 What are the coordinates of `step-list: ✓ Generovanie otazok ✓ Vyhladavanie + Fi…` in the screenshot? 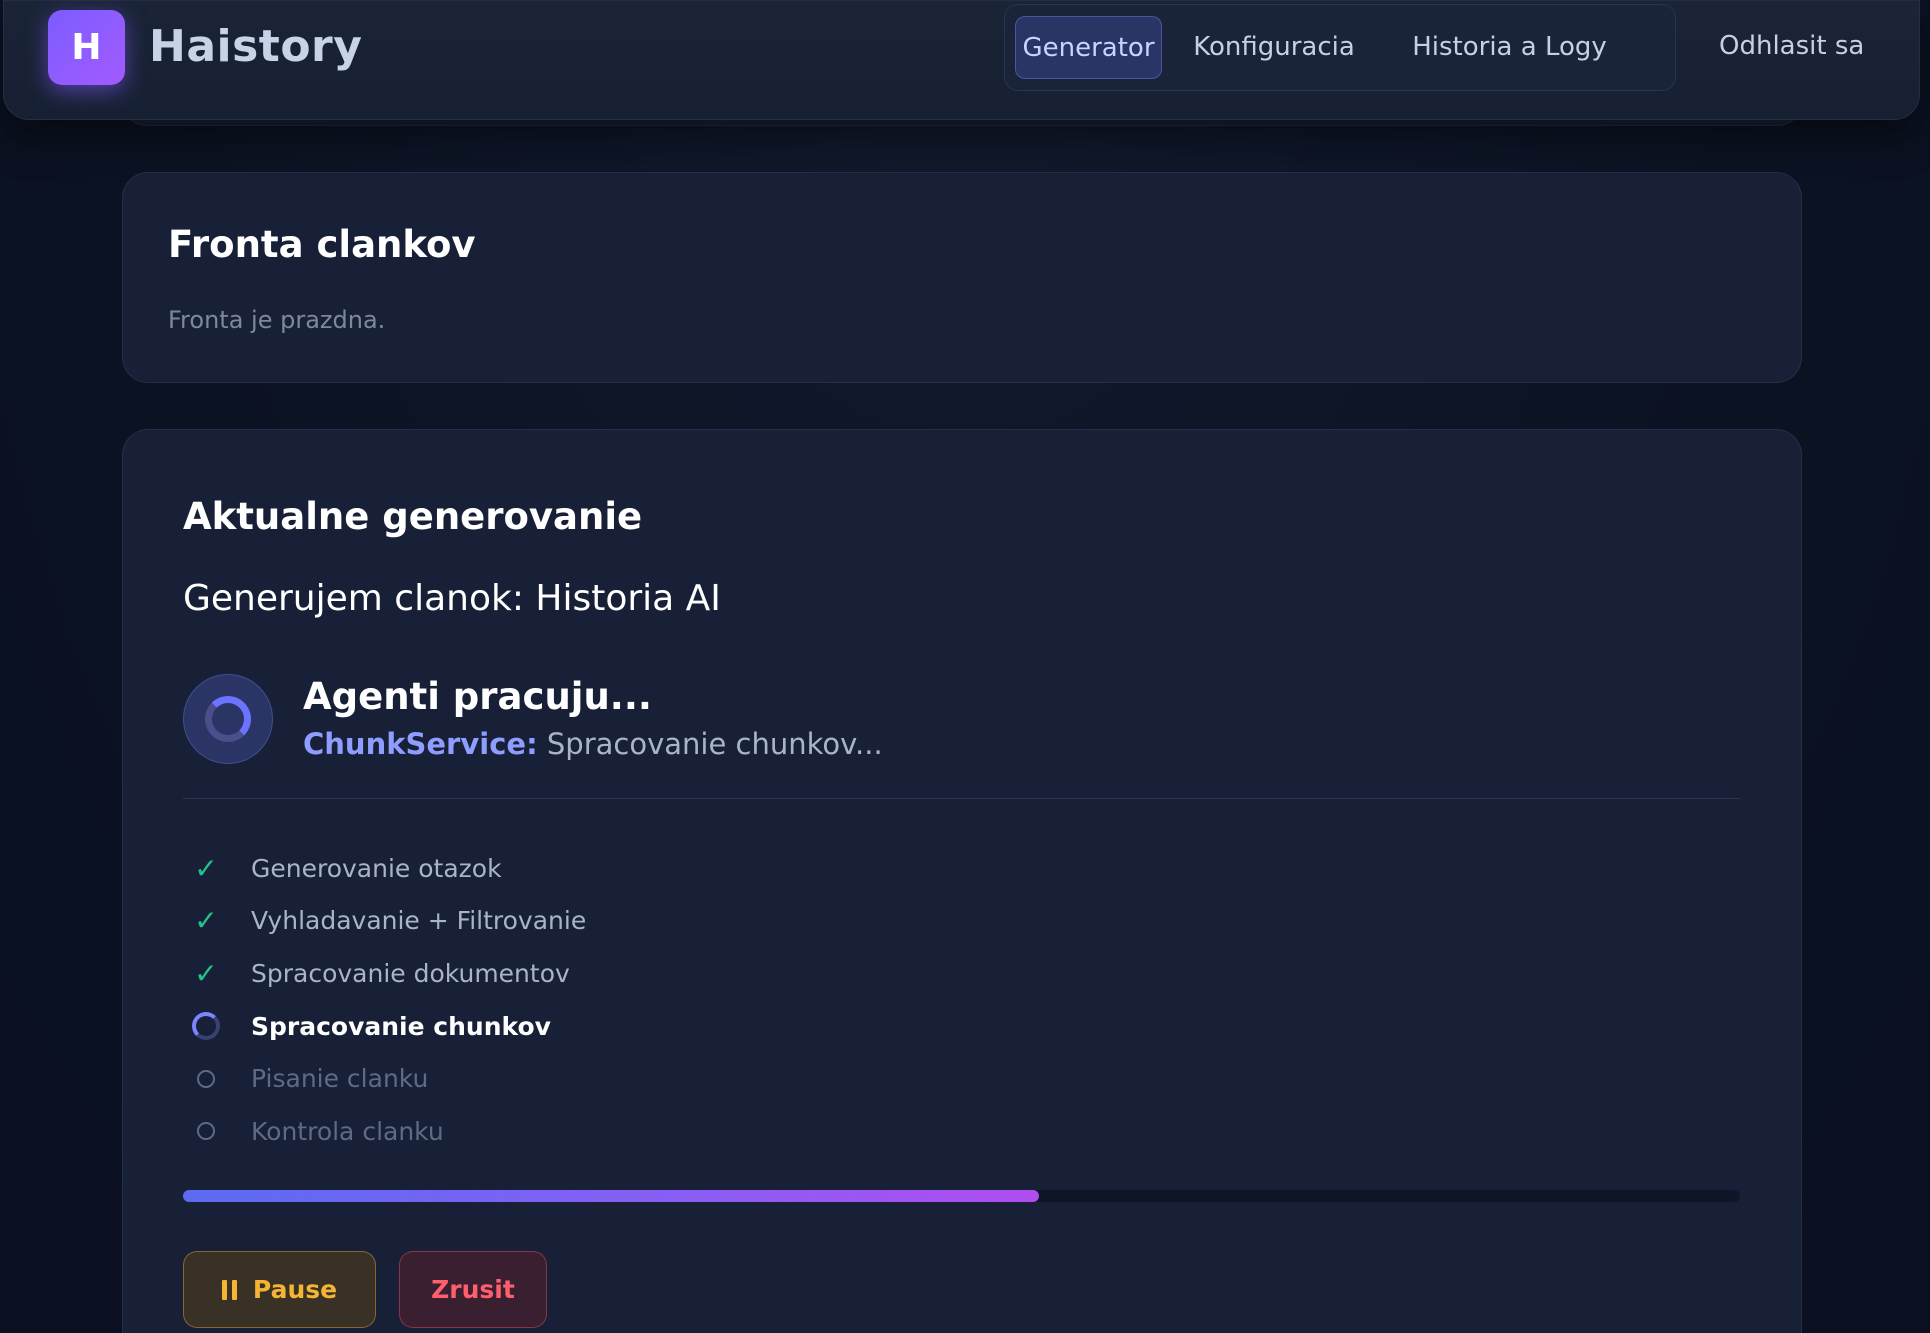 It's located at (583, 1000).